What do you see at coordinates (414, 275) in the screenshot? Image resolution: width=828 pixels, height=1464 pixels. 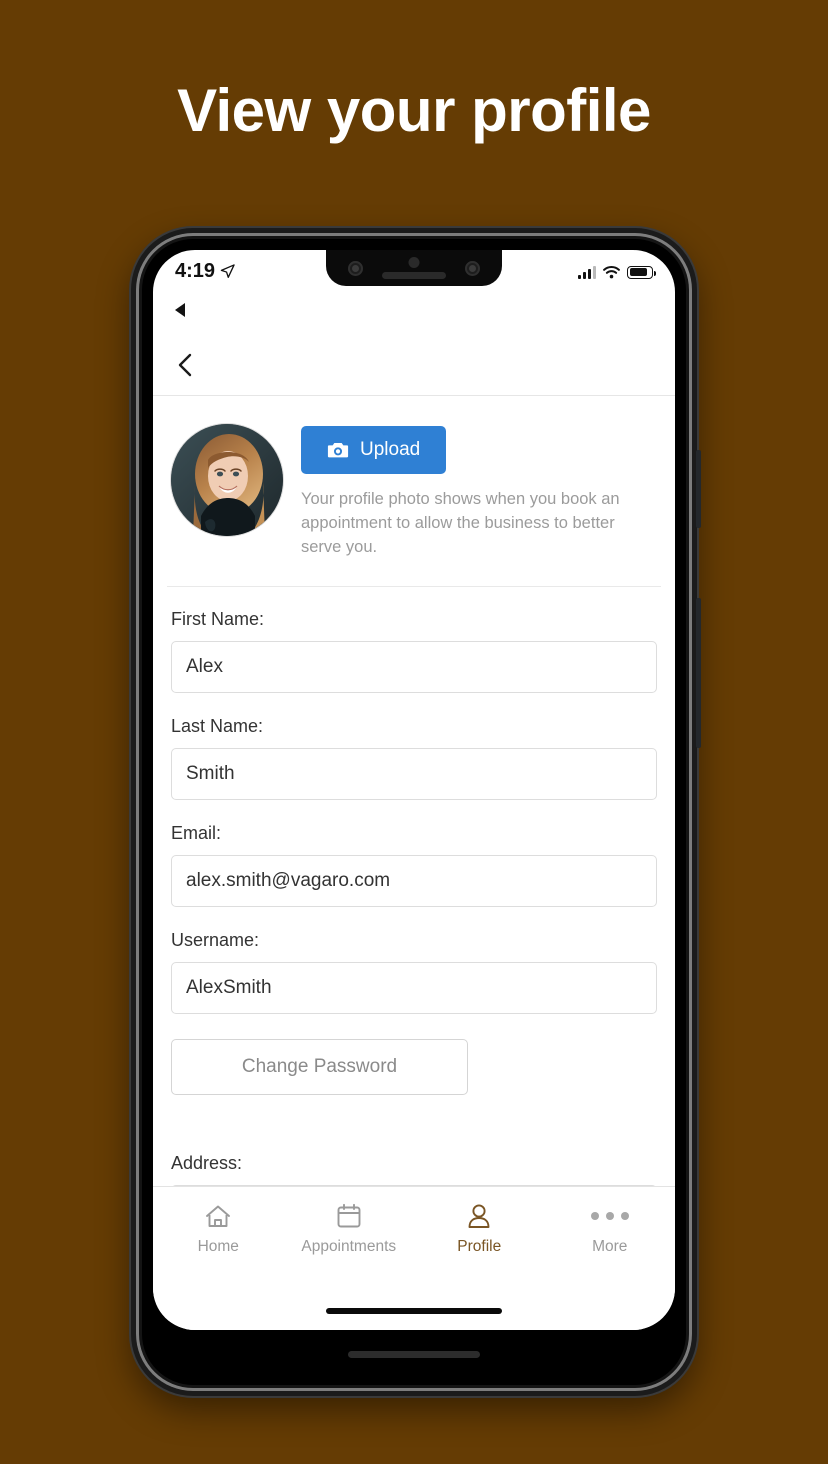 I see `earpiece-speaker-icon` at bounding box center [414, 275].